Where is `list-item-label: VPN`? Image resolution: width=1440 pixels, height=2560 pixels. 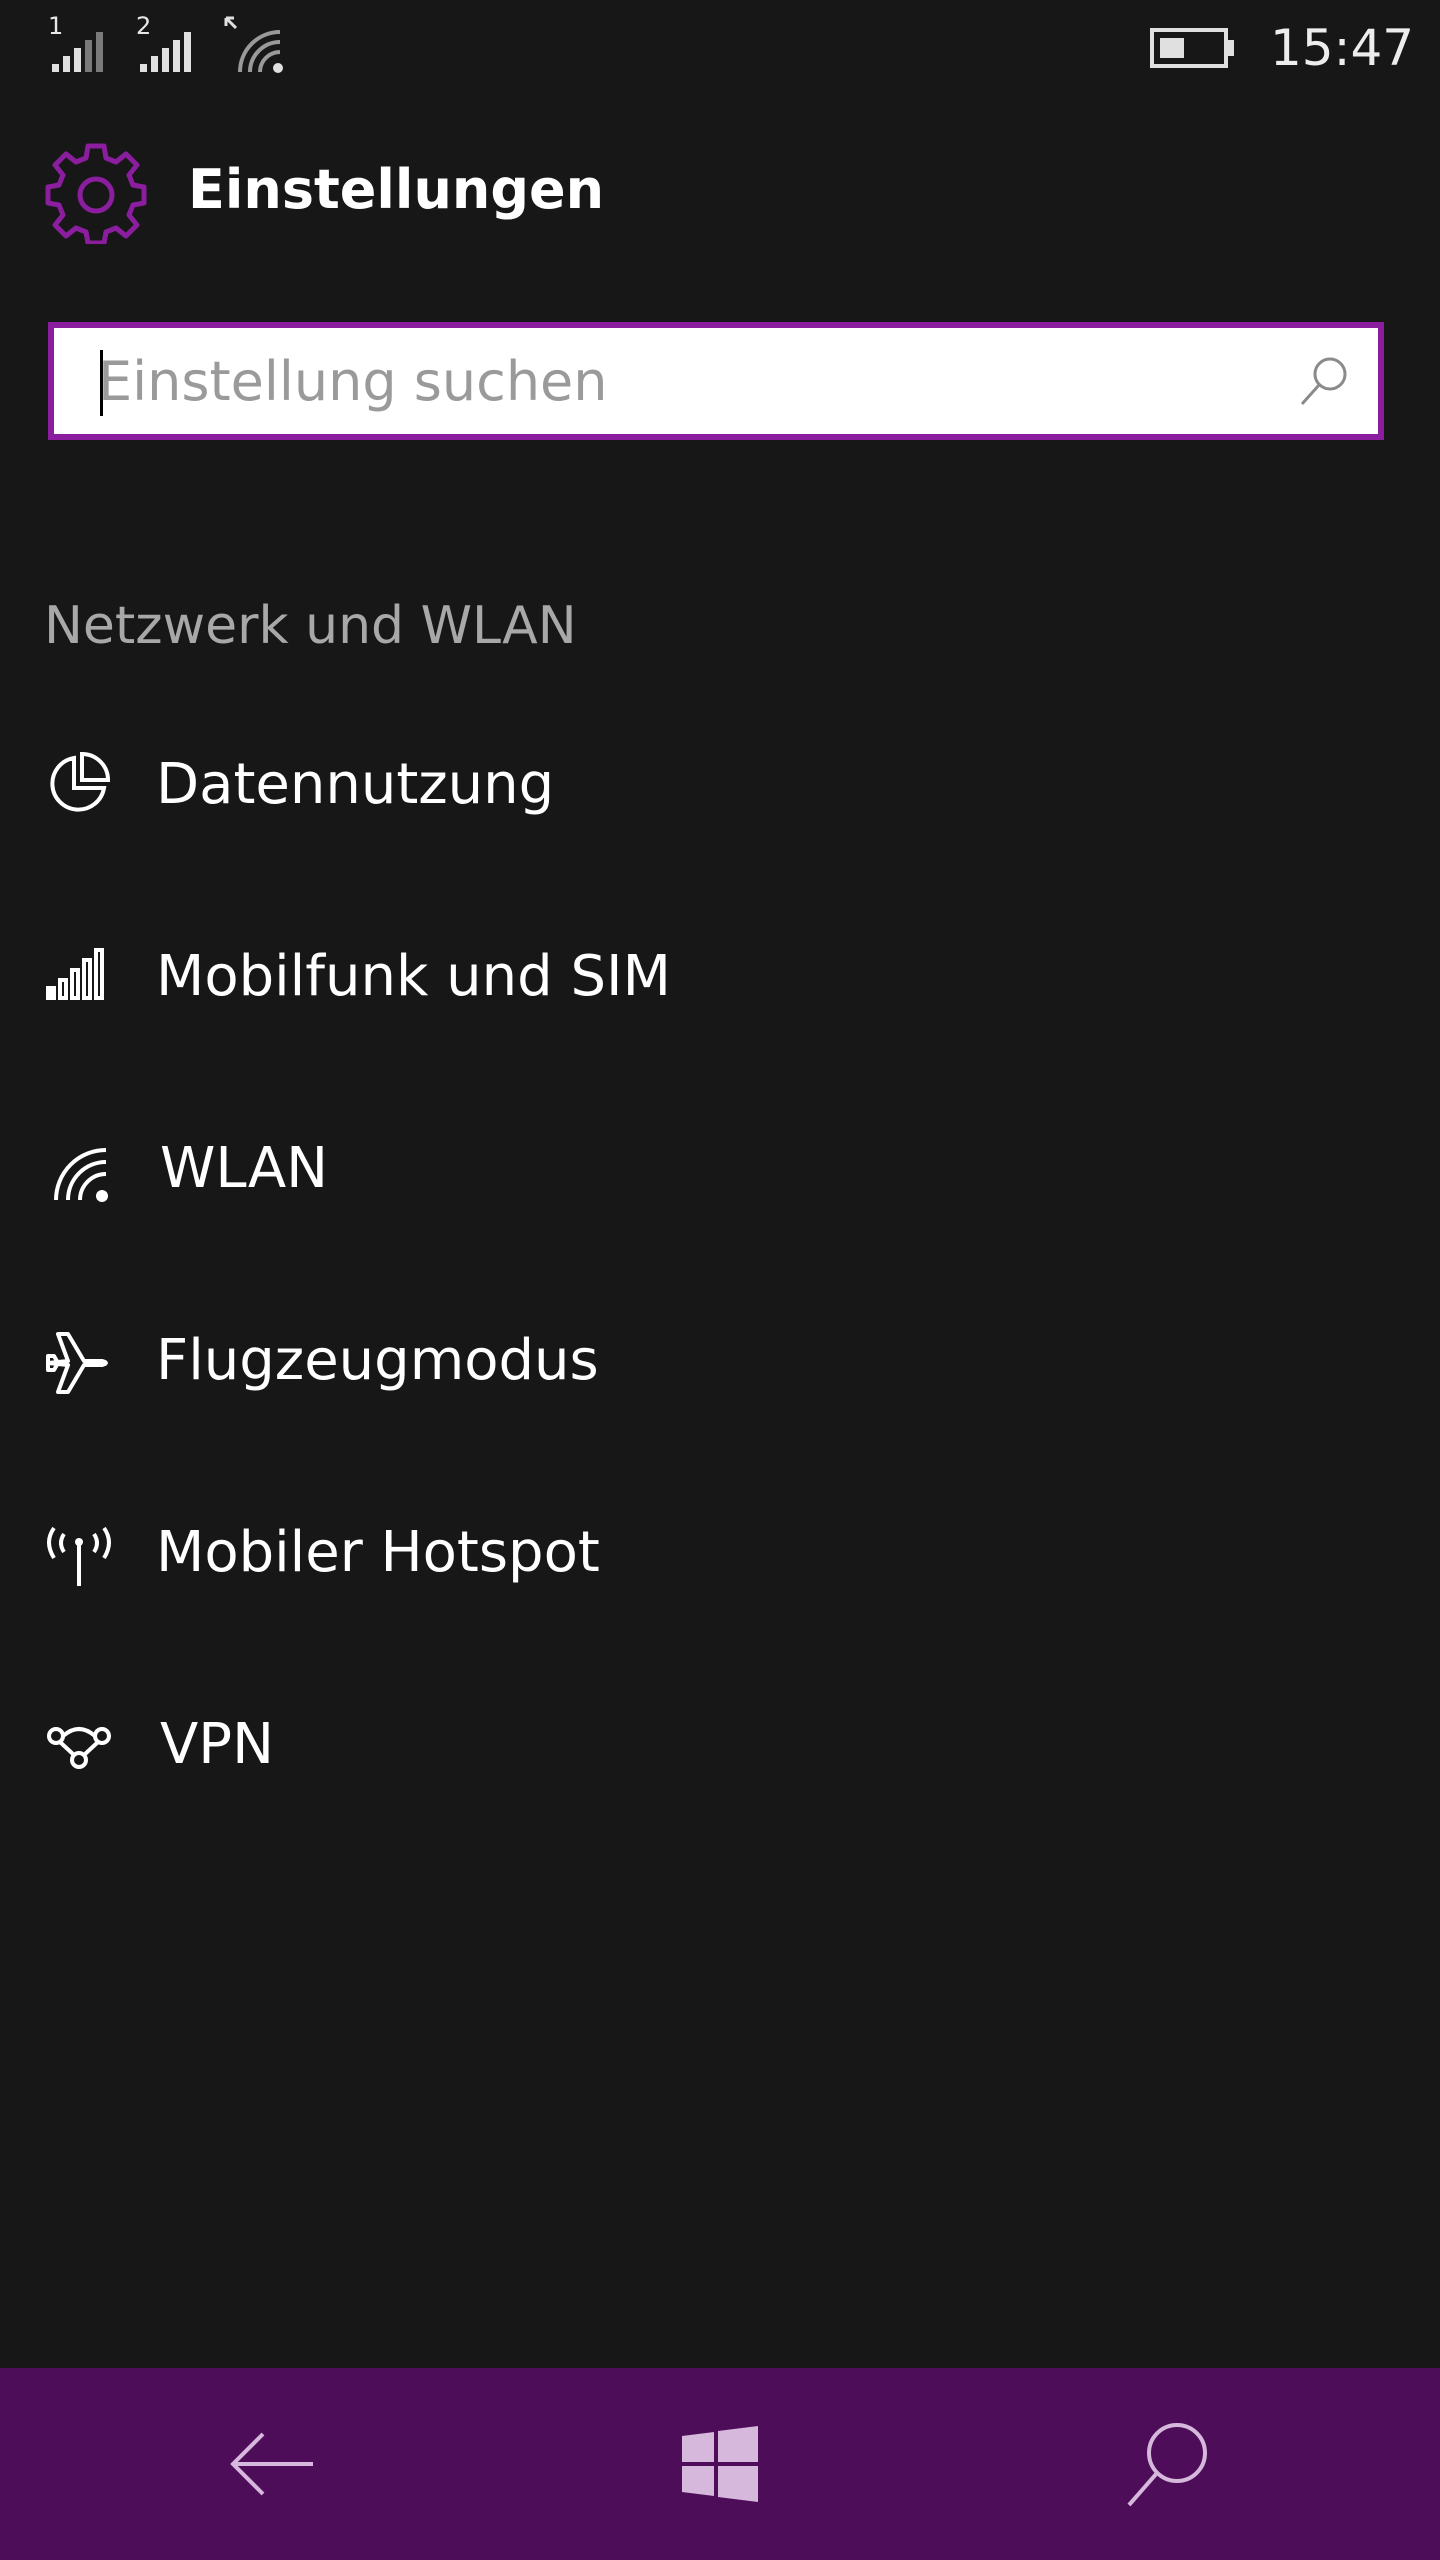 list-item-label: VPN is located at coordinates (217, 1744).